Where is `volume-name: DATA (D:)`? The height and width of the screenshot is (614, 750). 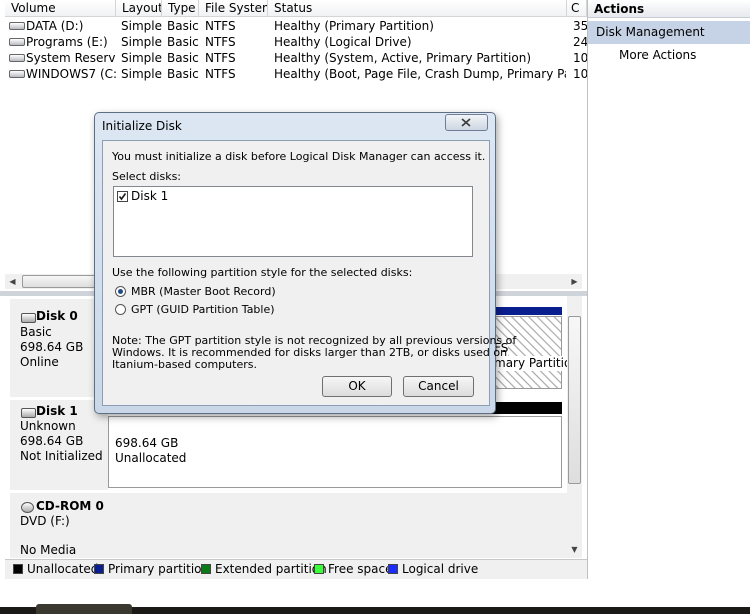 volume-name: DATA (D:) is located at coordinates (55, 26).